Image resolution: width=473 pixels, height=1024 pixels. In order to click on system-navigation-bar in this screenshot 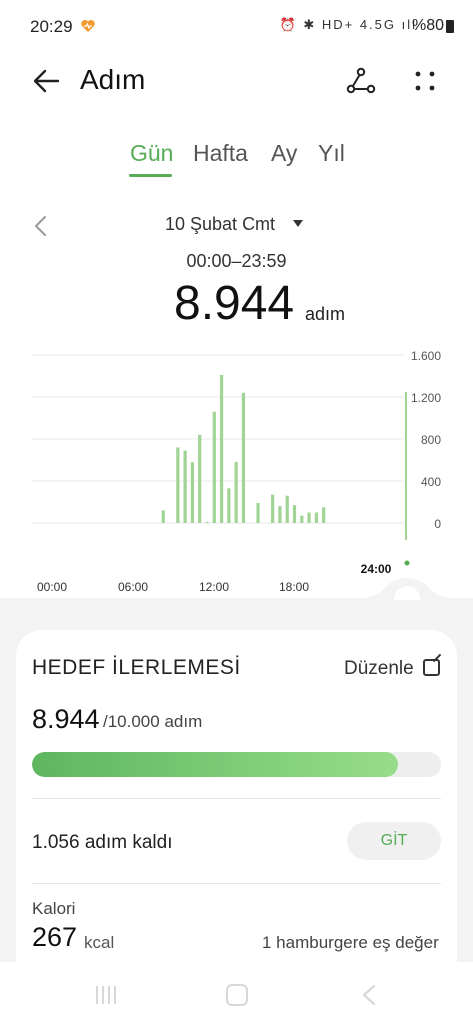, I will do `click(236, 993)`.